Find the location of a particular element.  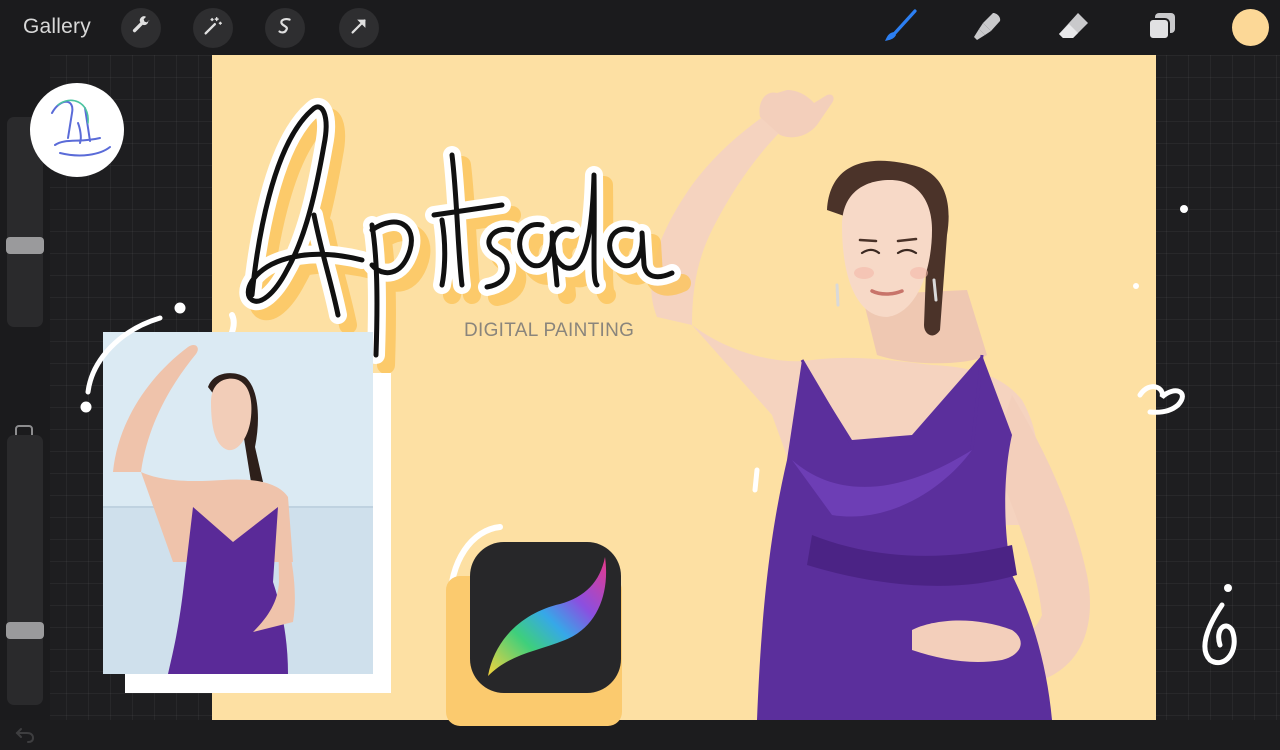

magic-wand-icon is located at coordinates (213, 28).